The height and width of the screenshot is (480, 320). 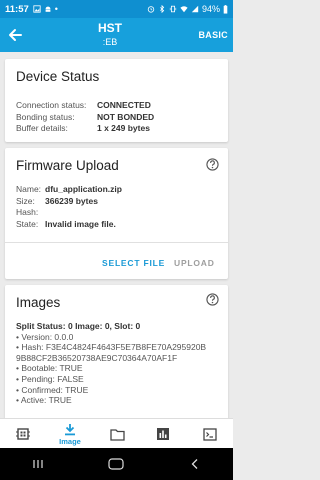 What do you see at coordinates (69, 213) in the screenshot?
I see `file-hash-row: Hash:` at bounding box center [69, 213].